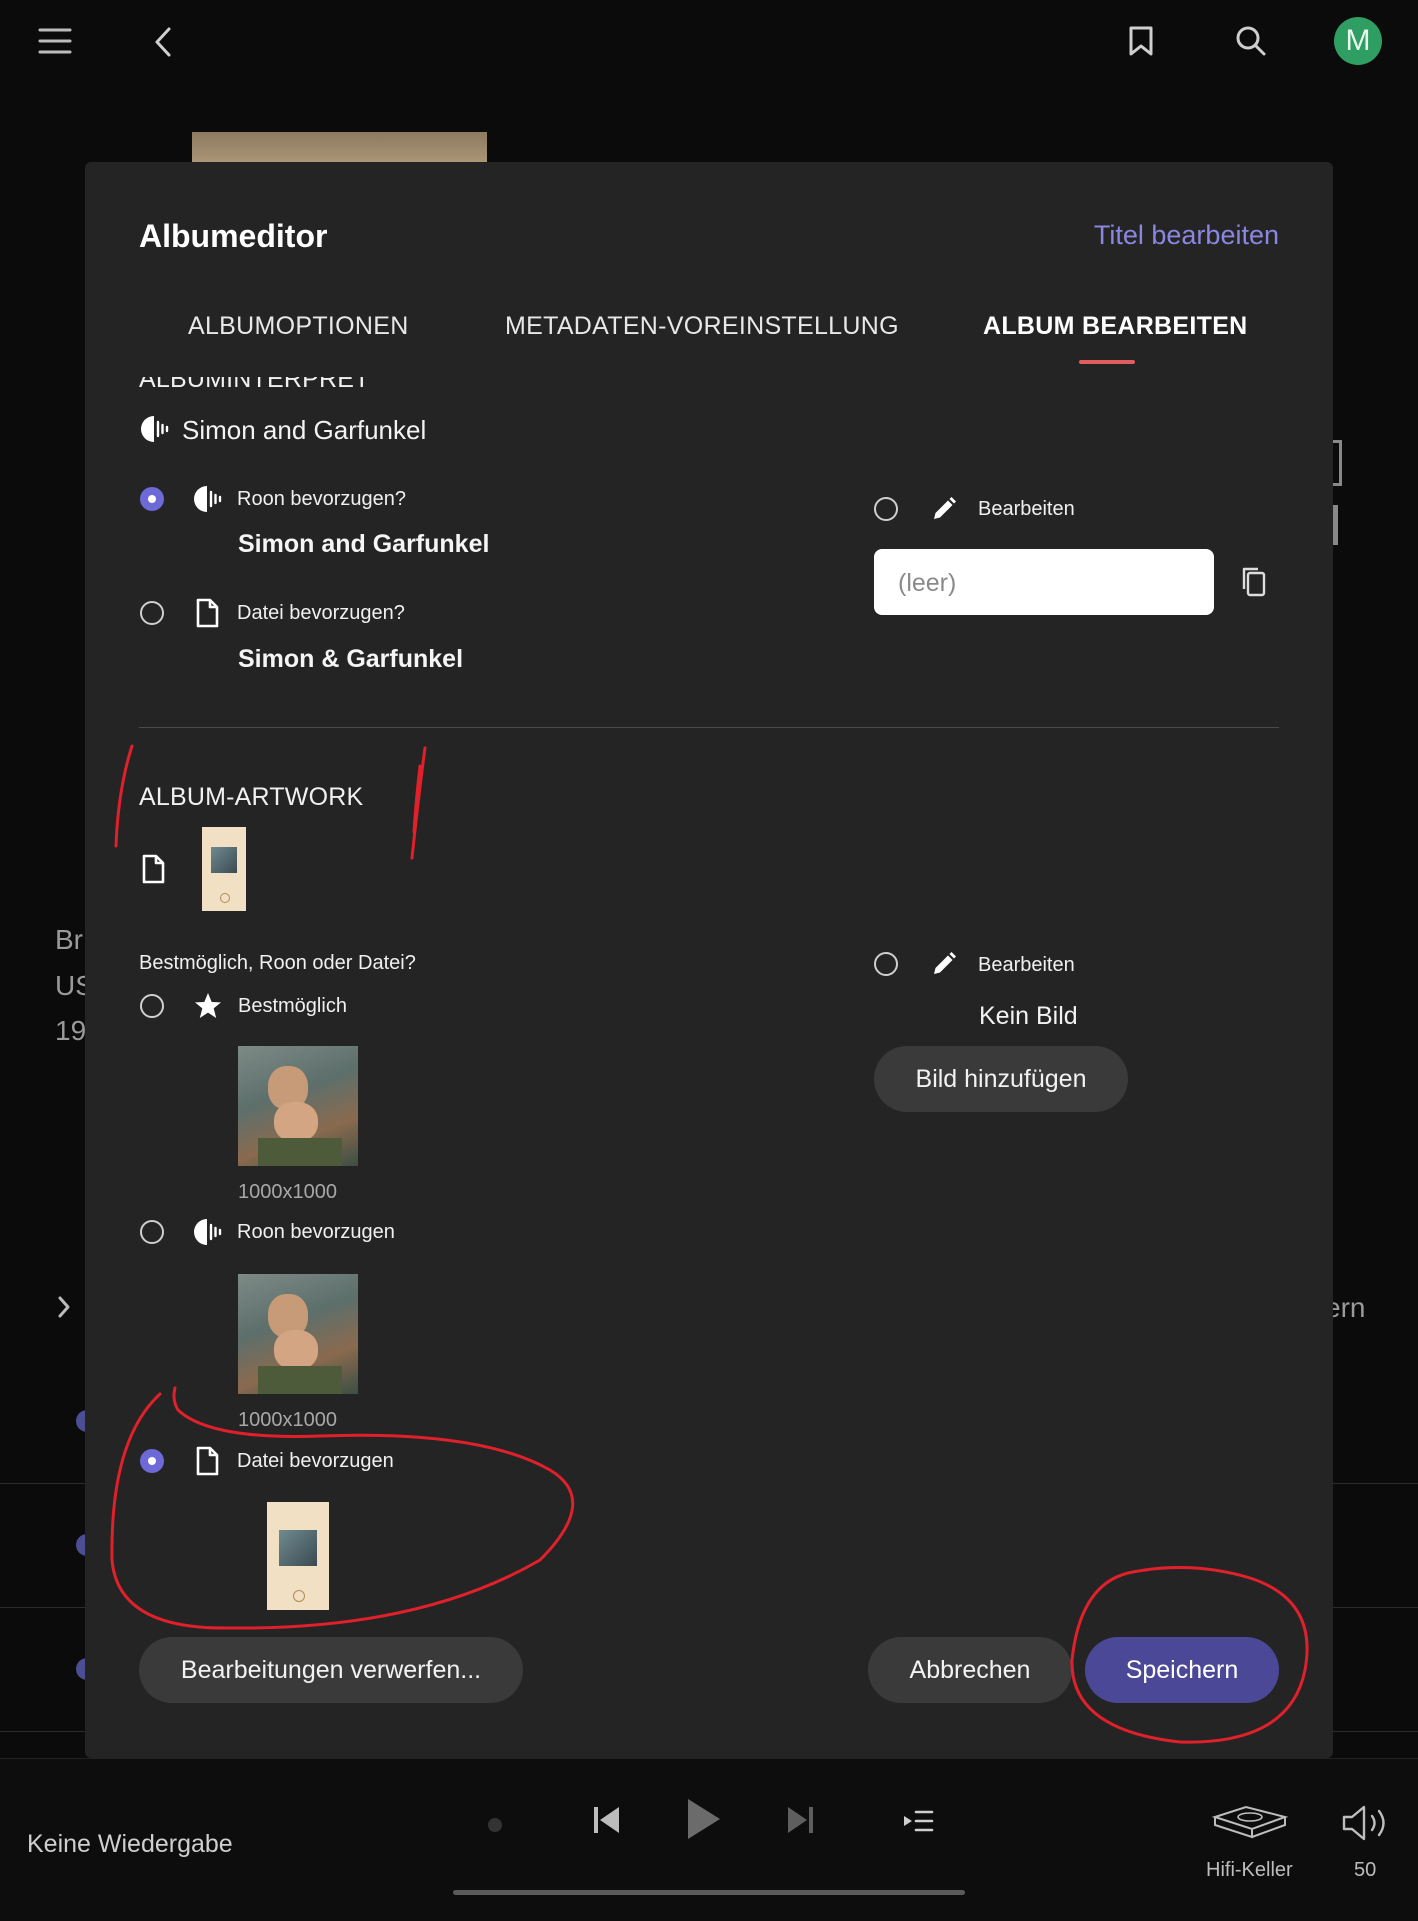  Describe the element at coordinates (709, 1892) in the screenshot. I see `home-indicator` at that location.